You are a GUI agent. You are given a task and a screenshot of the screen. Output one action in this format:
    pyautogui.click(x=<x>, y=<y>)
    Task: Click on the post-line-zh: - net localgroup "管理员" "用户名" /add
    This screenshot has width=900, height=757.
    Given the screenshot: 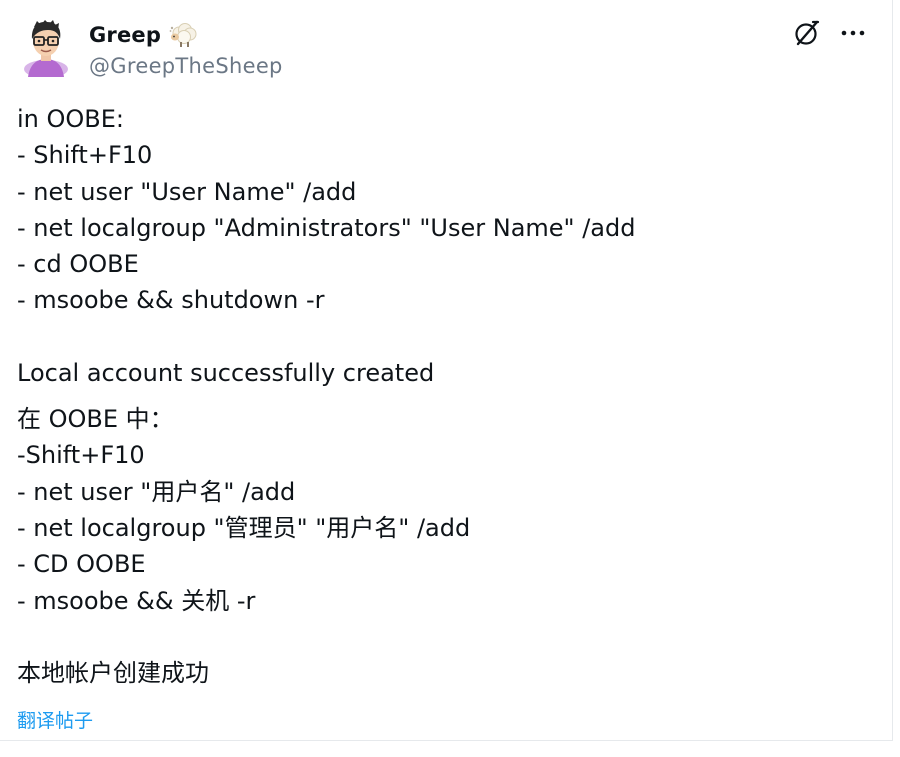 What is the action you would take?
    pyautogui.click(x=244, y=527)
    